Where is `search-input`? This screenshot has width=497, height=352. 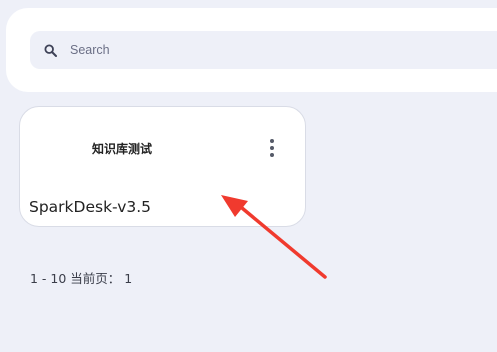
search-input is located at coordinates (260, 50).